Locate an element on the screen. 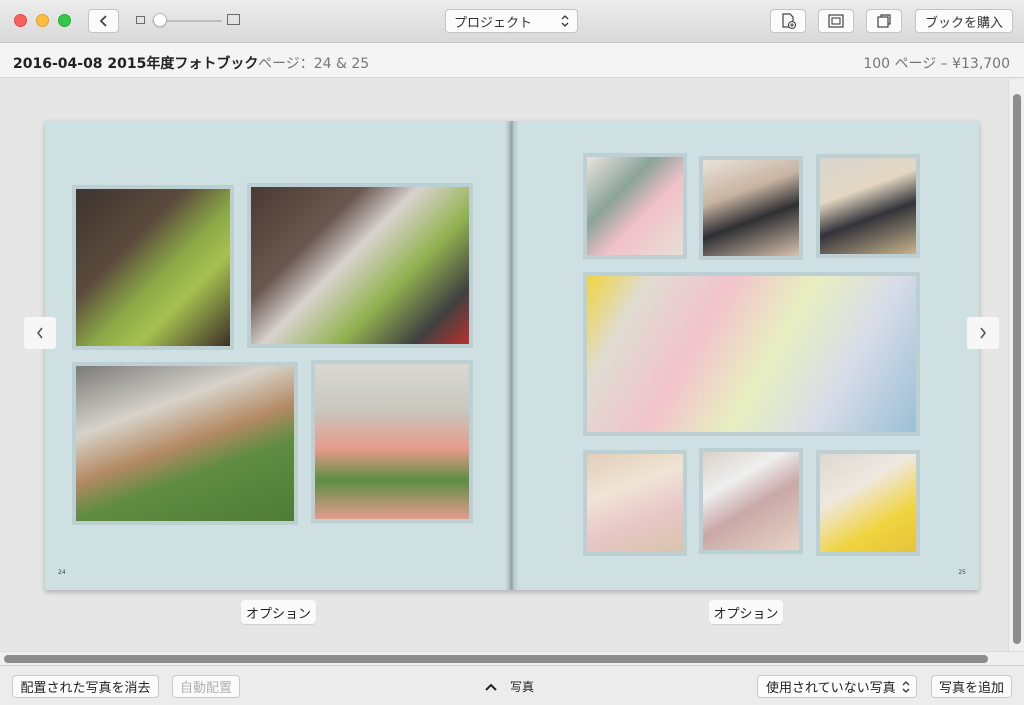 The image size is (1024, 705). book-spine is located at coordinates (512, 355).